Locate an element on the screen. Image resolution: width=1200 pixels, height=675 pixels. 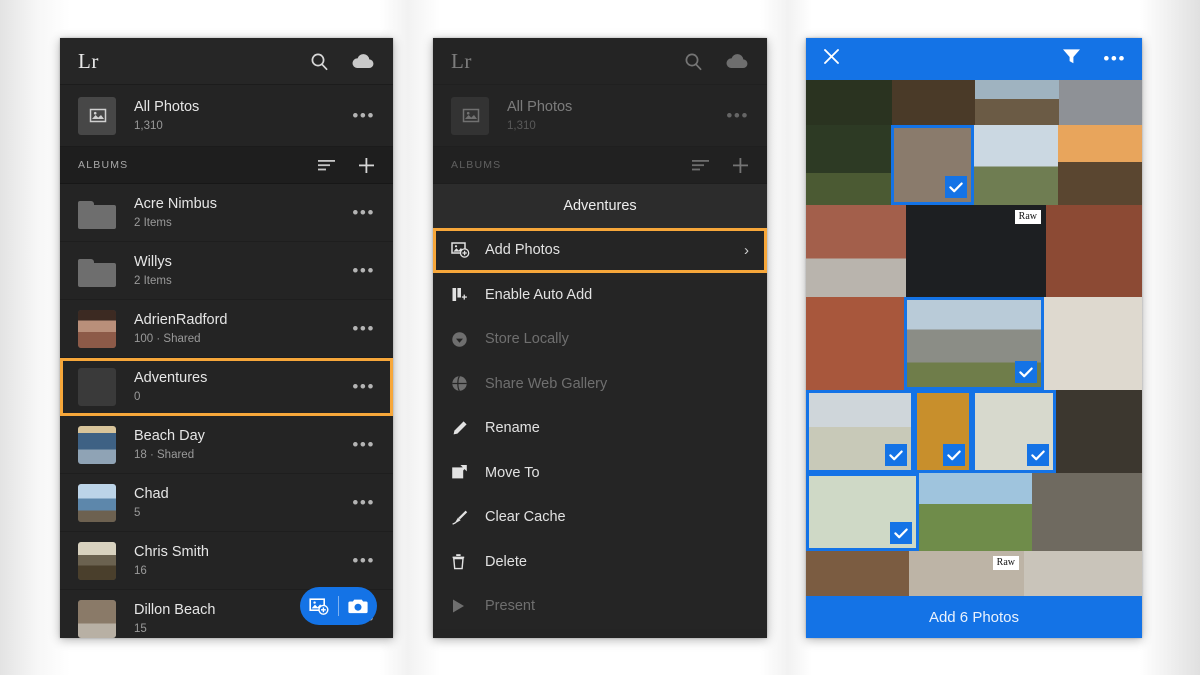
album-subtitle: 2 Items is located at coordinates (153, 280).